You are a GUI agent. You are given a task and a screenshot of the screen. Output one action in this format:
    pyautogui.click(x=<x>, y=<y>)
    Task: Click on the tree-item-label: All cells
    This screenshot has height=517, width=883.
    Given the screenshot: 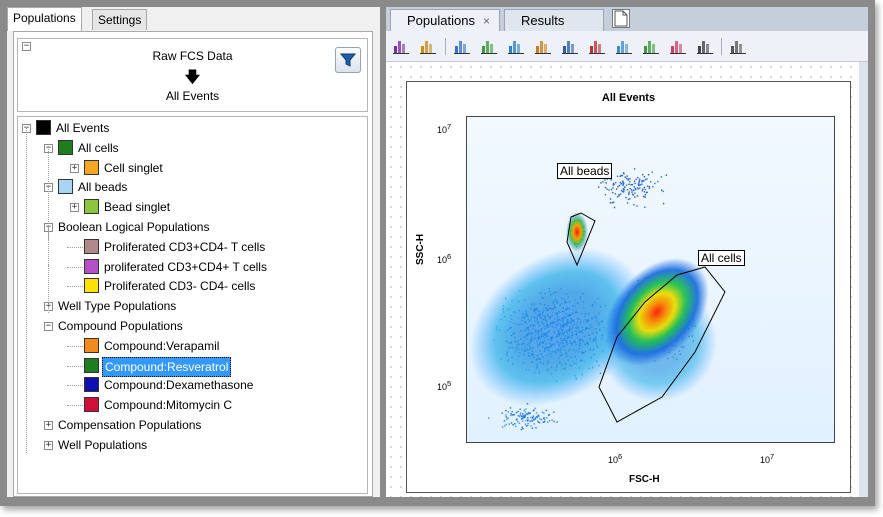 What is the action you would take?
    pyautogui.click(x=98, y=147)
    